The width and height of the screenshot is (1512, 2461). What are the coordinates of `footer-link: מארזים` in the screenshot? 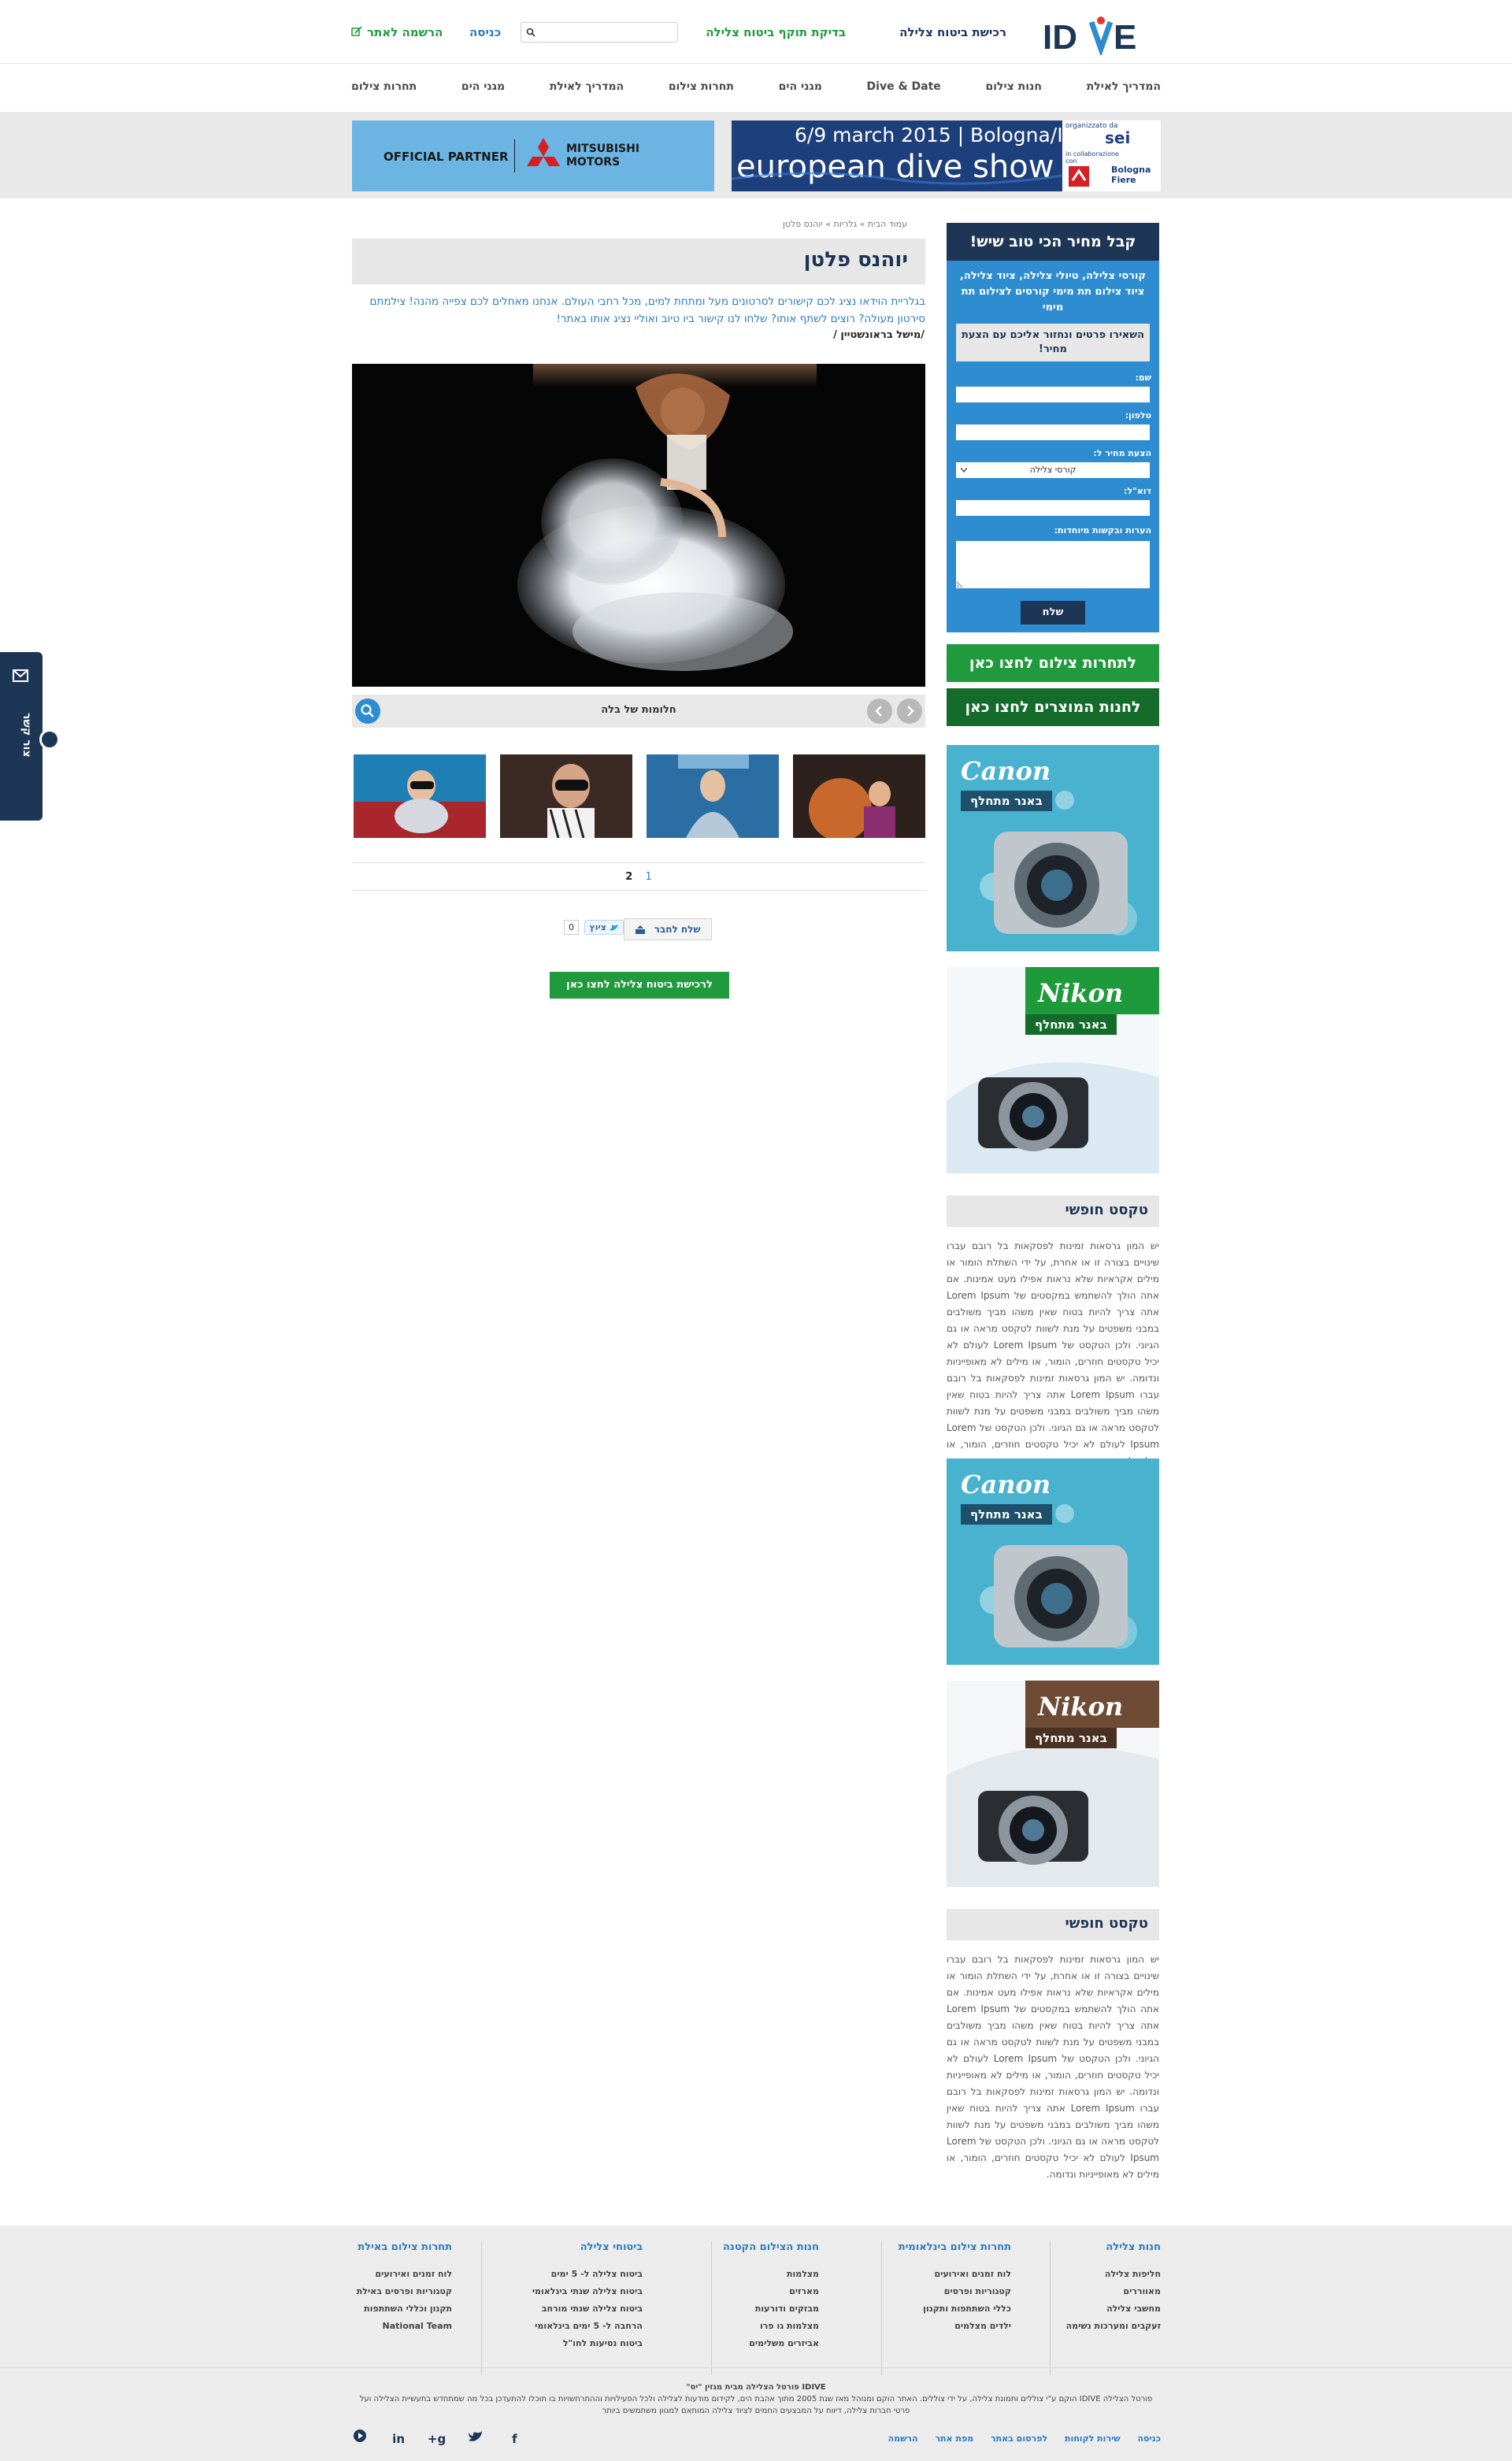 It's located at (771, 2291).